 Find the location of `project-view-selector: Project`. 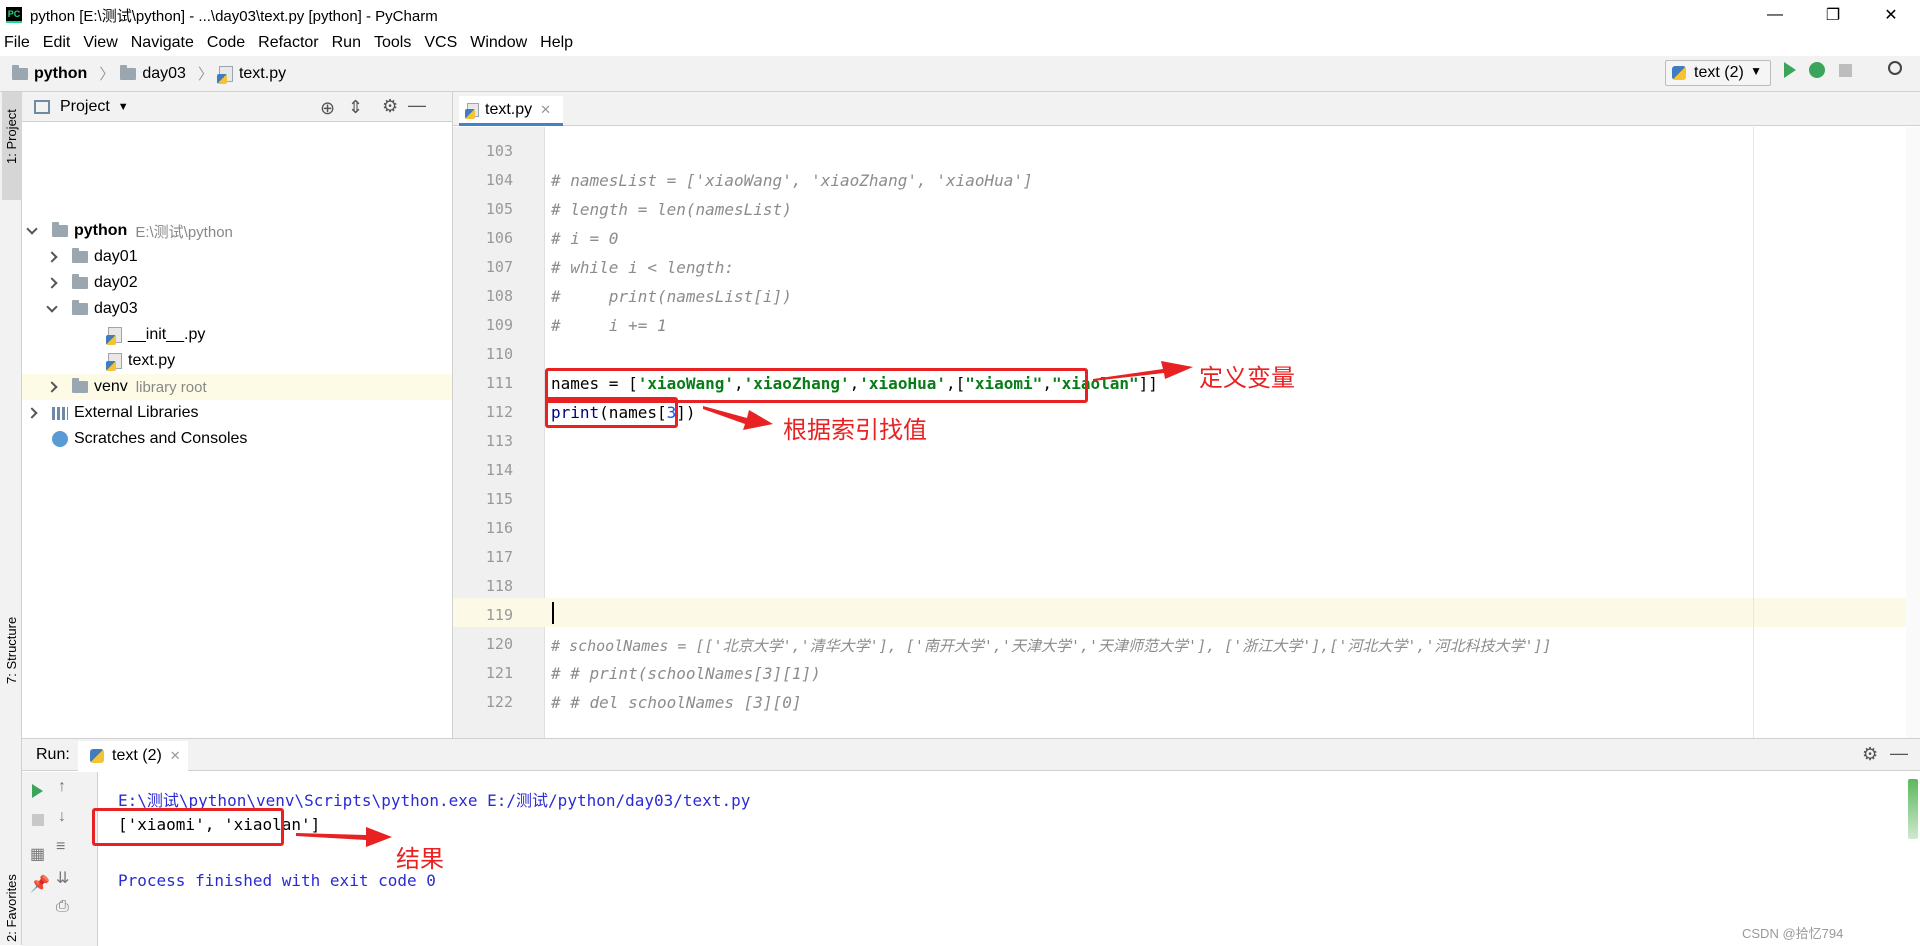

project-view-selector: Project is located at coordinates (85, 107).